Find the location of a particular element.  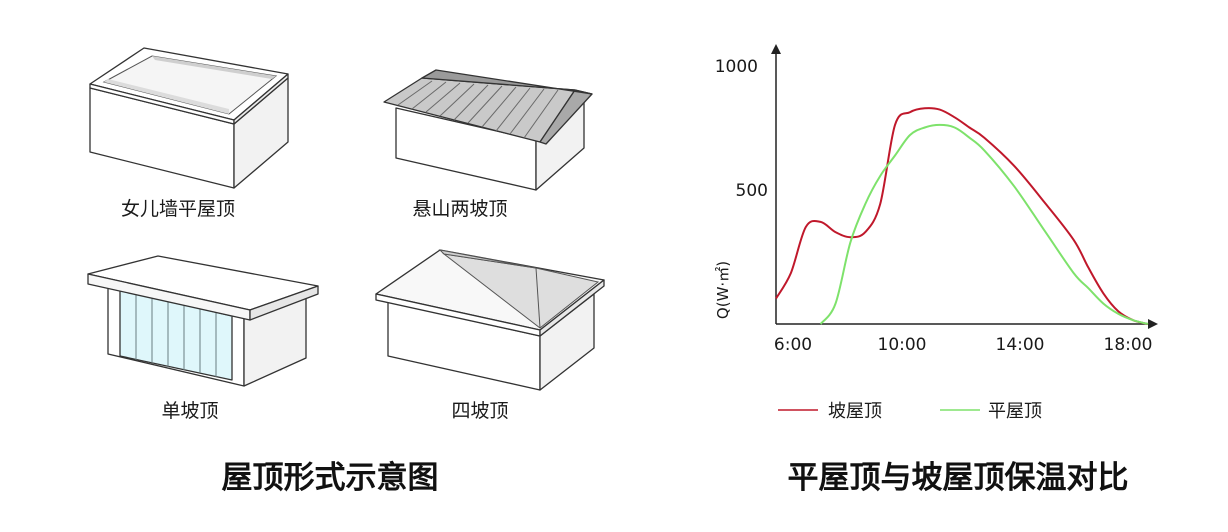

parapet-flat-roof-illustration is located at coordinates (189, 118).